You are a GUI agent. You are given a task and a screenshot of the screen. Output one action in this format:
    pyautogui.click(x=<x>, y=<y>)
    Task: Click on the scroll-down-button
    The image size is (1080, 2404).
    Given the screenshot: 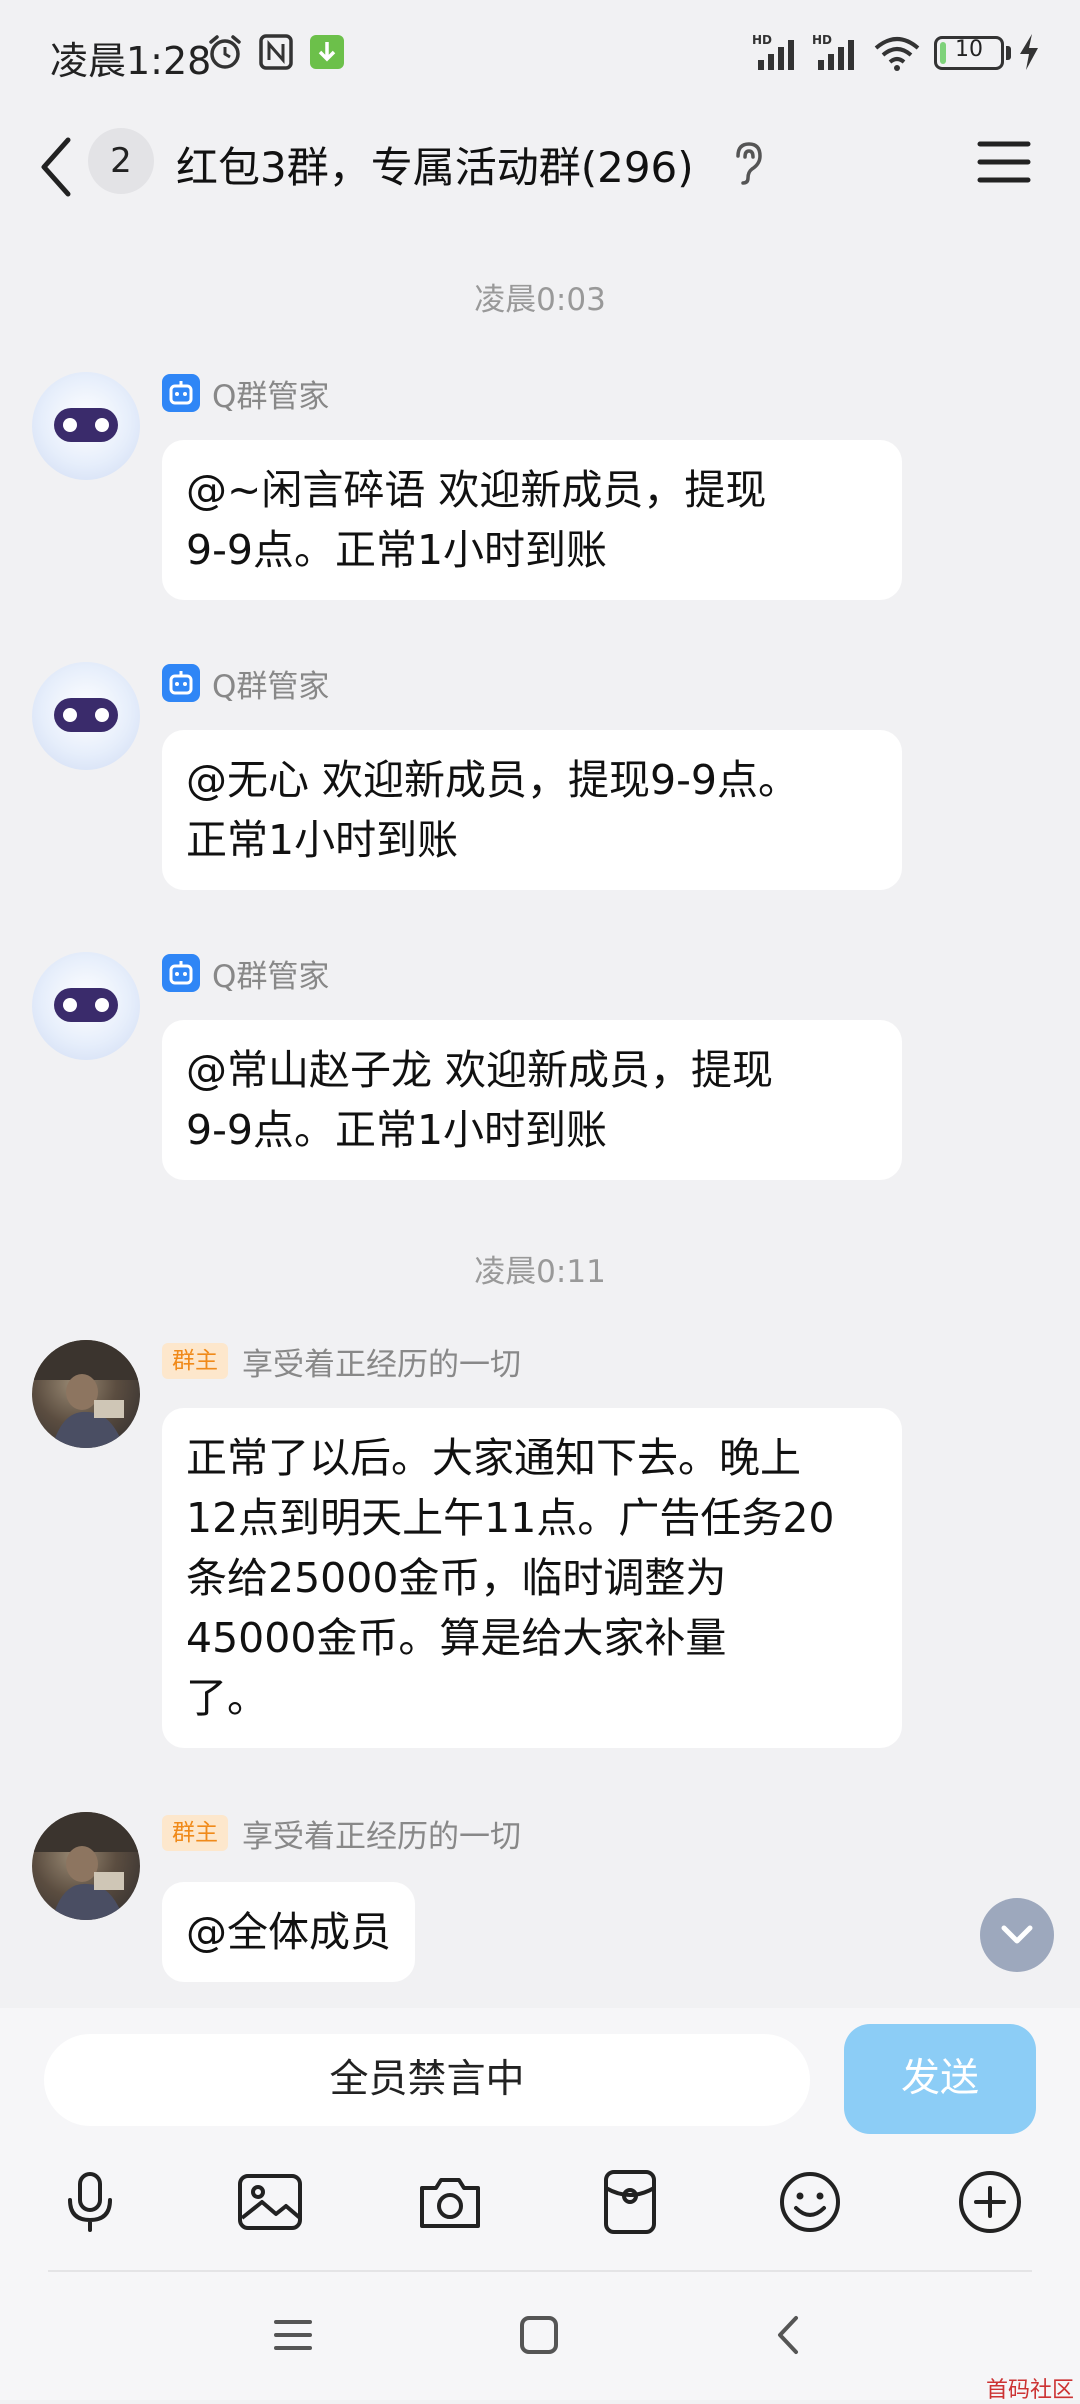 What is the action you would take?
    pyautogui.click(x=1017, y=1935)
    